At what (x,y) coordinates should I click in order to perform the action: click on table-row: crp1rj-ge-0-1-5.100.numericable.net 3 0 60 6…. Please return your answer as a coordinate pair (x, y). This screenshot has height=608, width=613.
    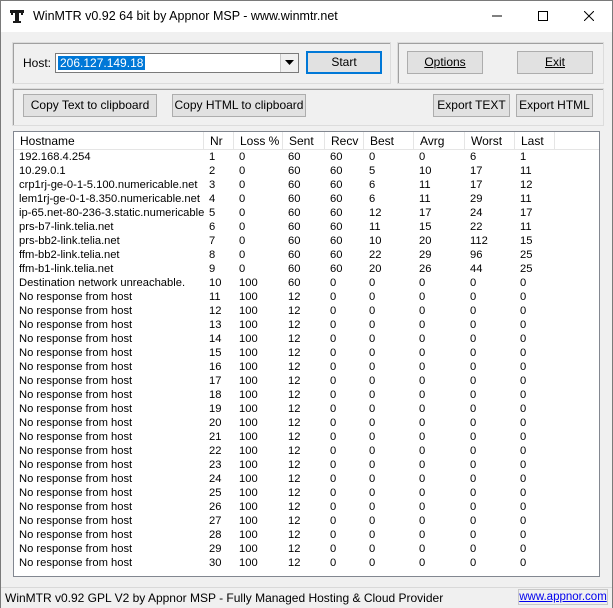
    Looking at the image, I should click on (306, 185).